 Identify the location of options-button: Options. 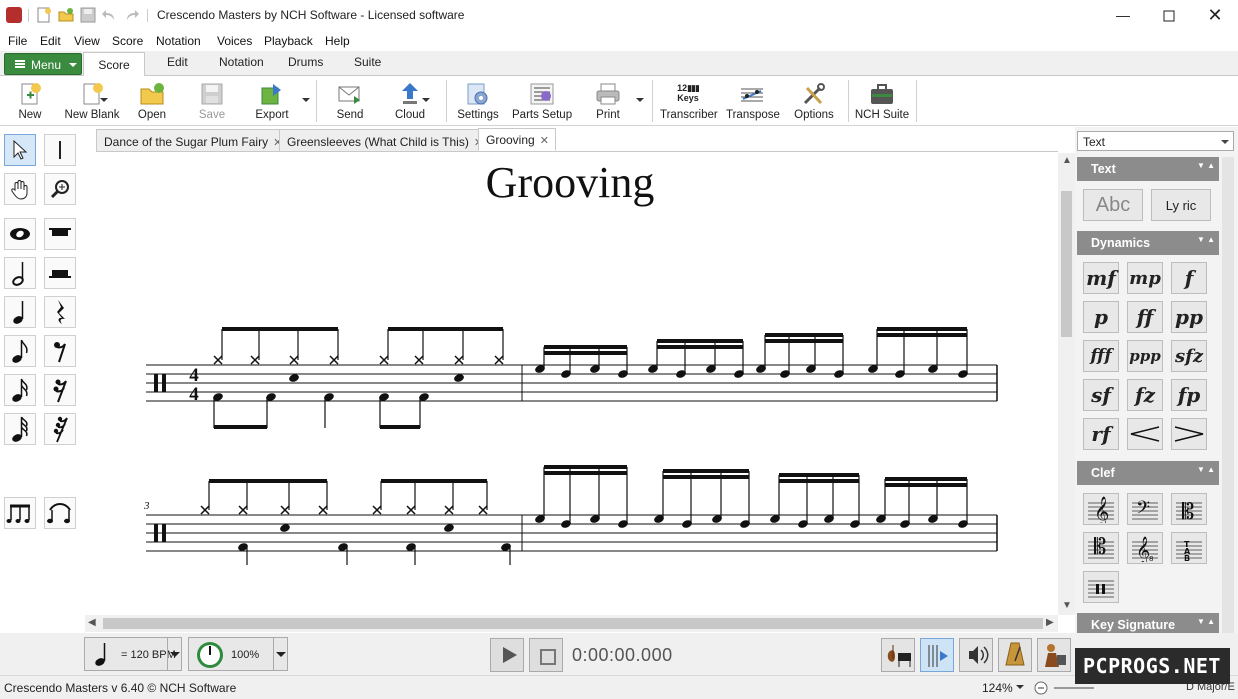
(814, 101).